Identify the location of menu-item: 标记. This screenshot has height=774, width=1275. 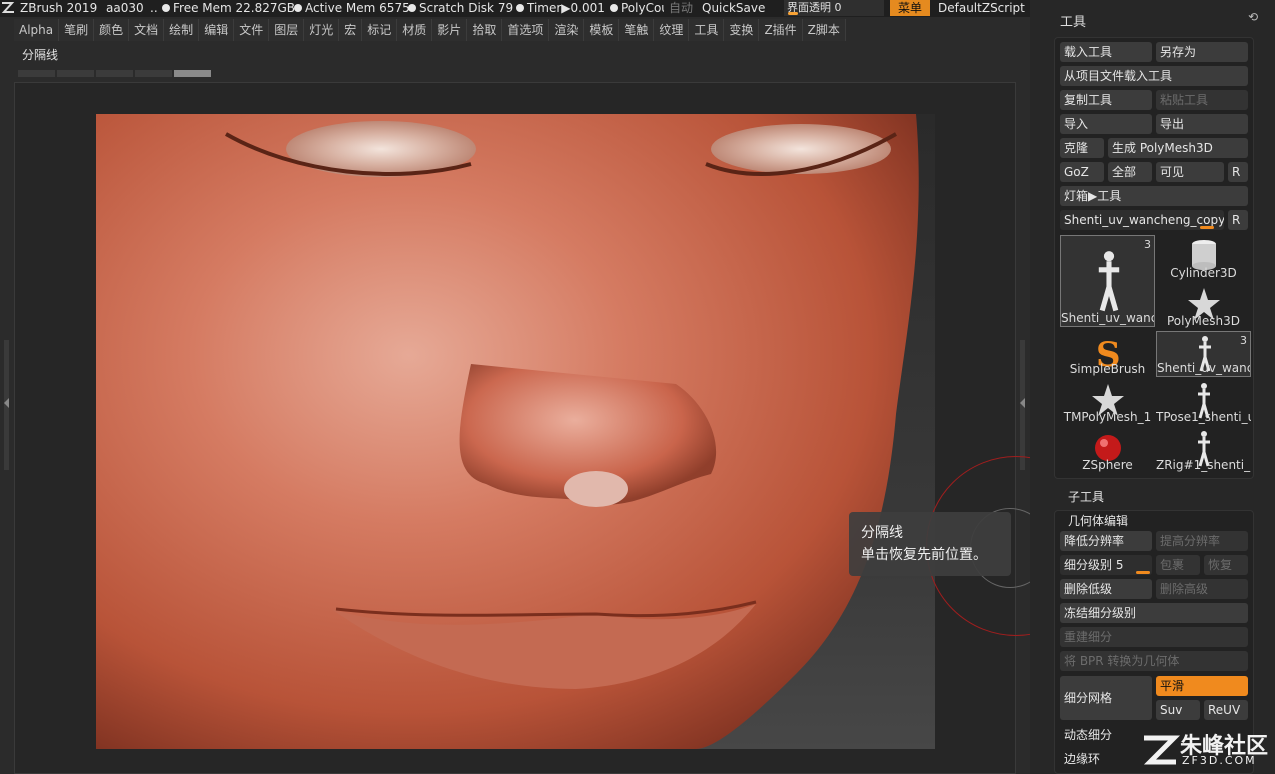
(380, 30).